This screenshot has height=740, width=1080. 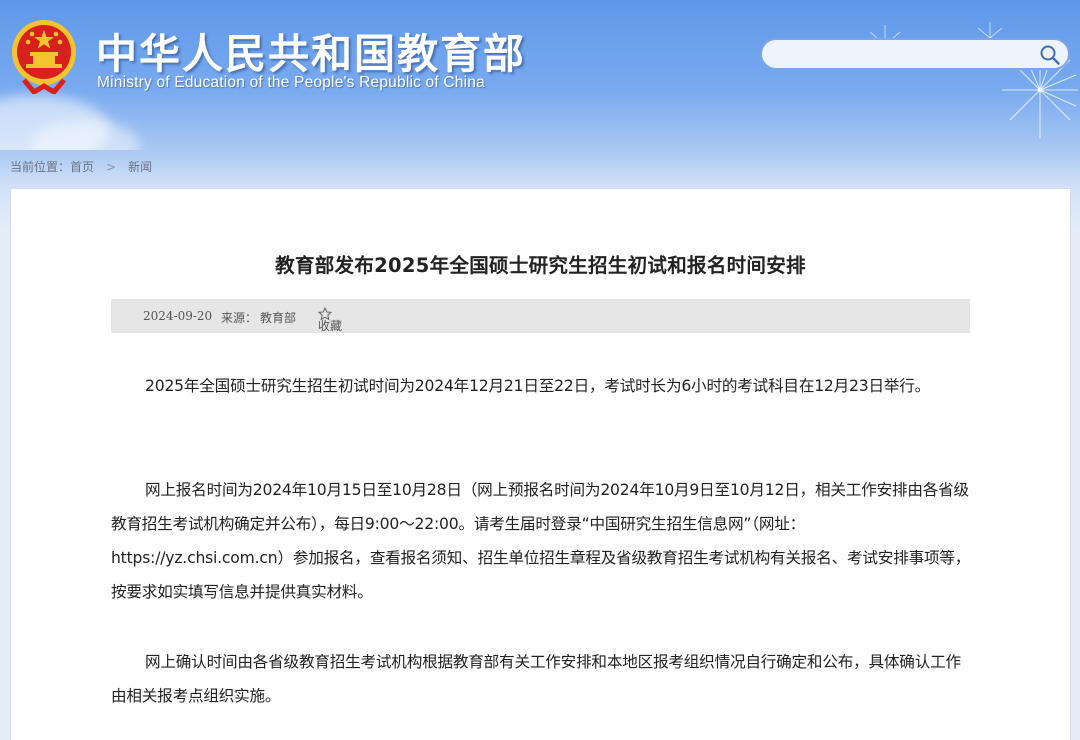 I want to click on article-title: 教育部发布2025年全国硕士研究生招生初试和报名时间安排, so click(x=540, y=265).